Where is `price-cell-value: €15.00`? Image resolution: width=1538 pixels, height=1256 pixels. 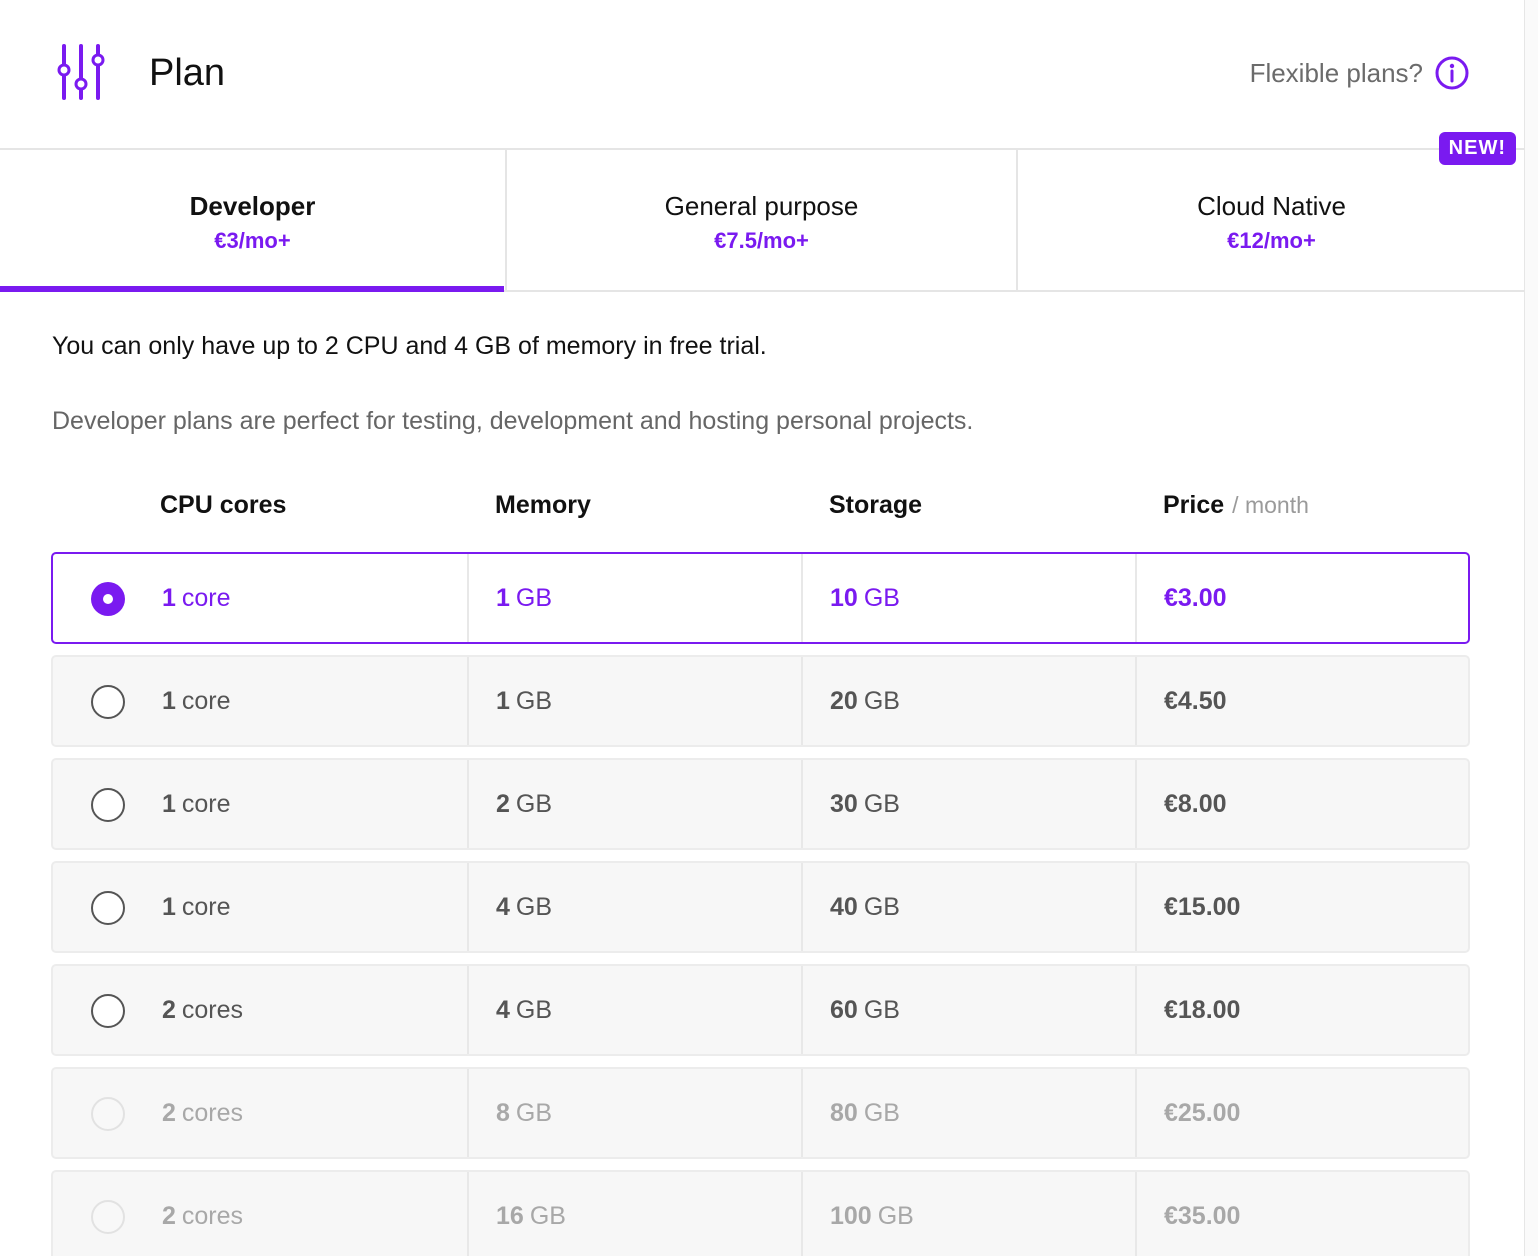 price-cell-value: €15.00 is located at coordinates (1202, 906).